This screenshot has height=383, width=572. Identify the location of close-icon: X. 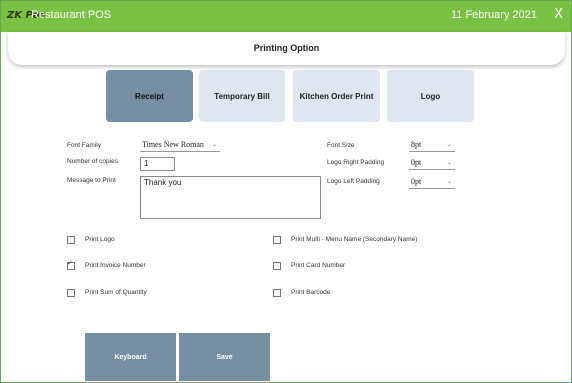
(558, 14).